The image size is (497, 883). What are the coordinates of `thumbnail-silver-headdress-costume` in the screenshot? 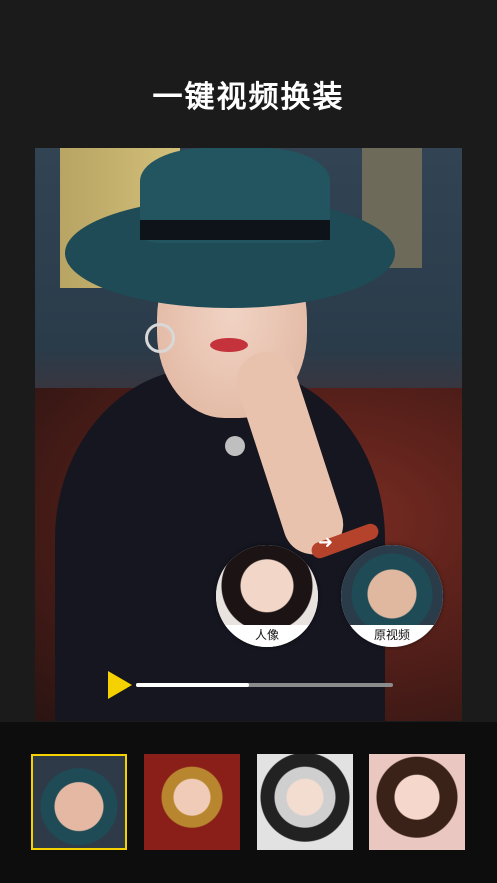 It's located at (305, 802).